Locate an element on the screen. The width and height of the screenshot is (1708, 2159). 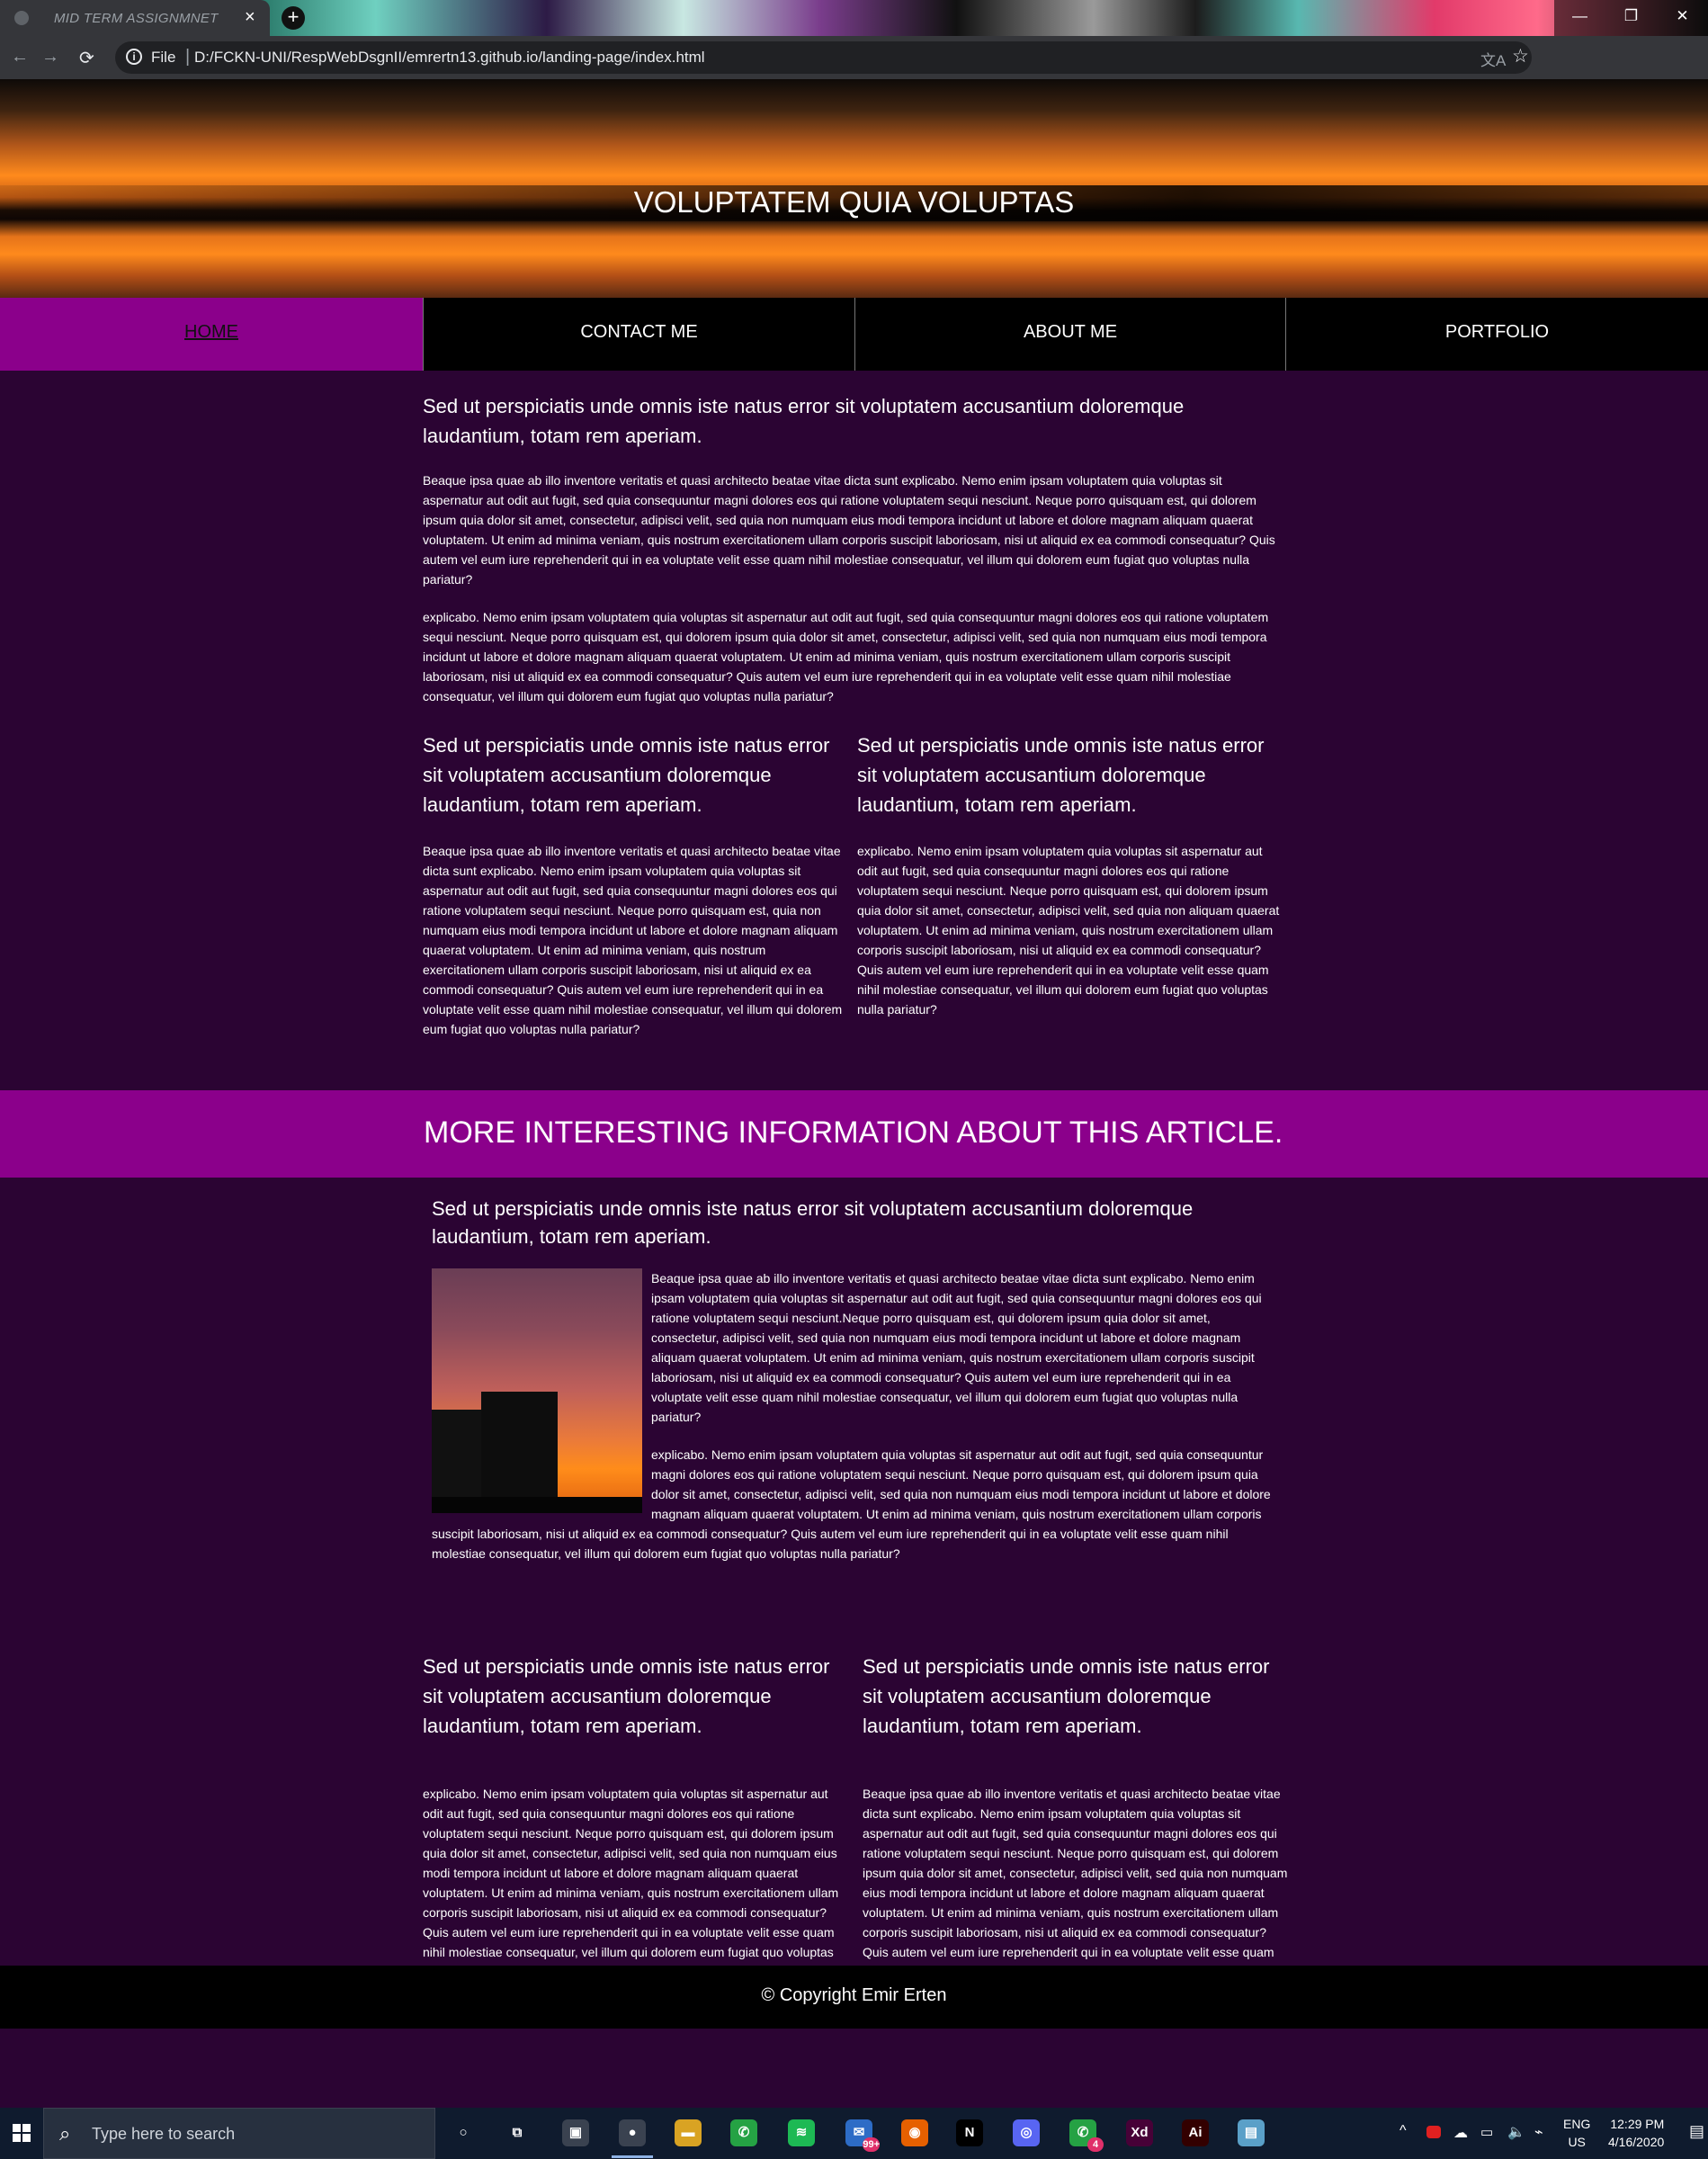
language-code: ENG is located at coordinates (1577, 2124).